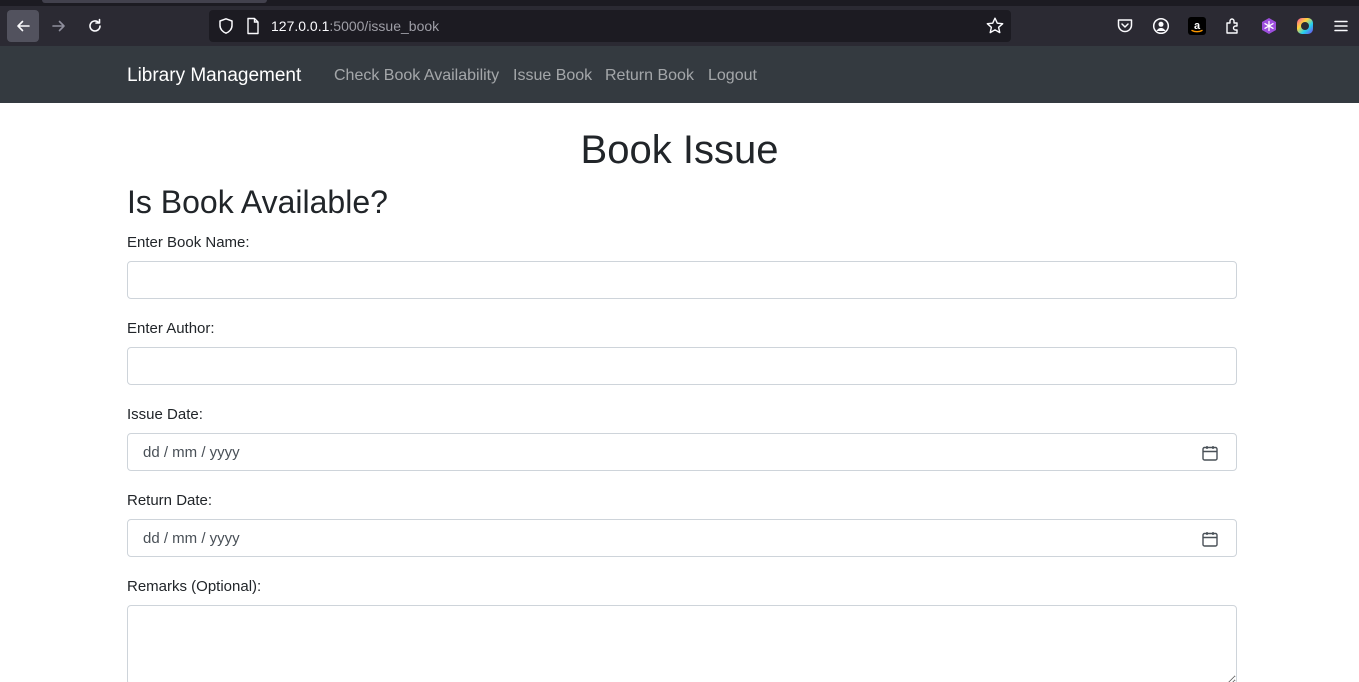  Describe the element at coordinates (1341, 26) in the screenshot. I see `menu-icon` at that location.